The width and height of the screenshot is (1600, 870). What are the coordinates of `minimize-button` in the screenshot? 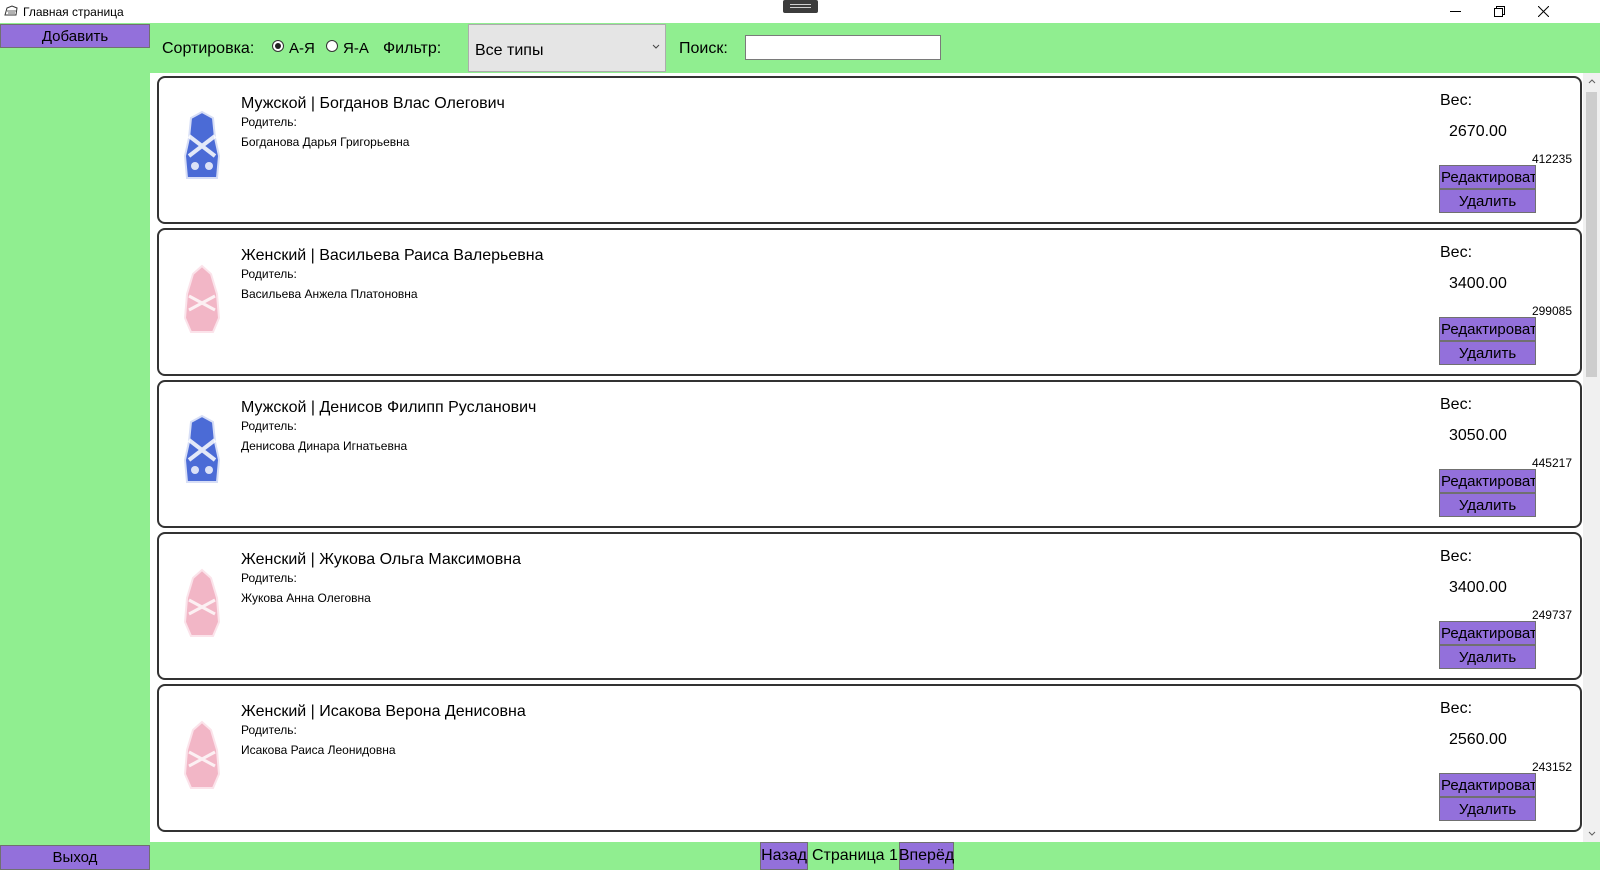 It's located at (1455, 11).